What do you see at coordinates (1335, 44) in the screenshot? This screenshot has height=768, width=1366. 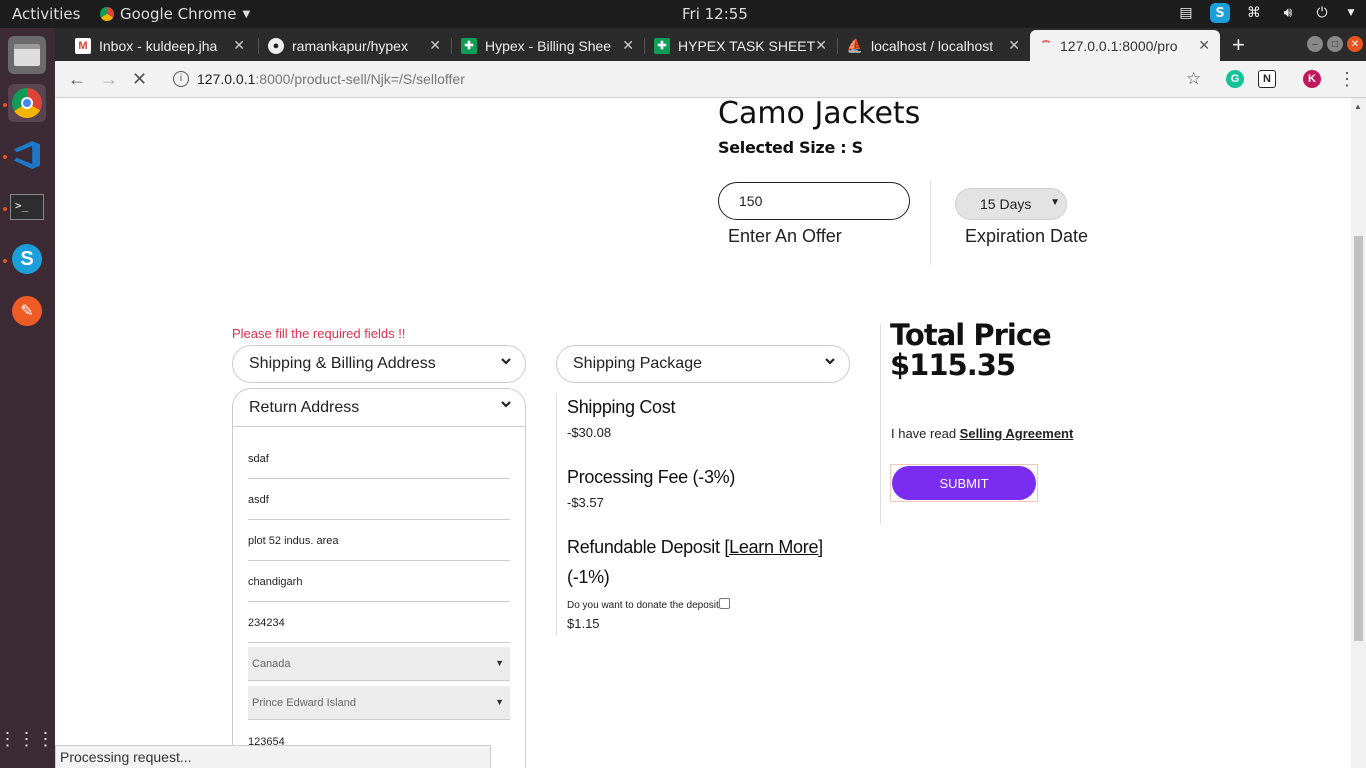 I see `maximize-icon: □` at bounding box center [1335, 44].